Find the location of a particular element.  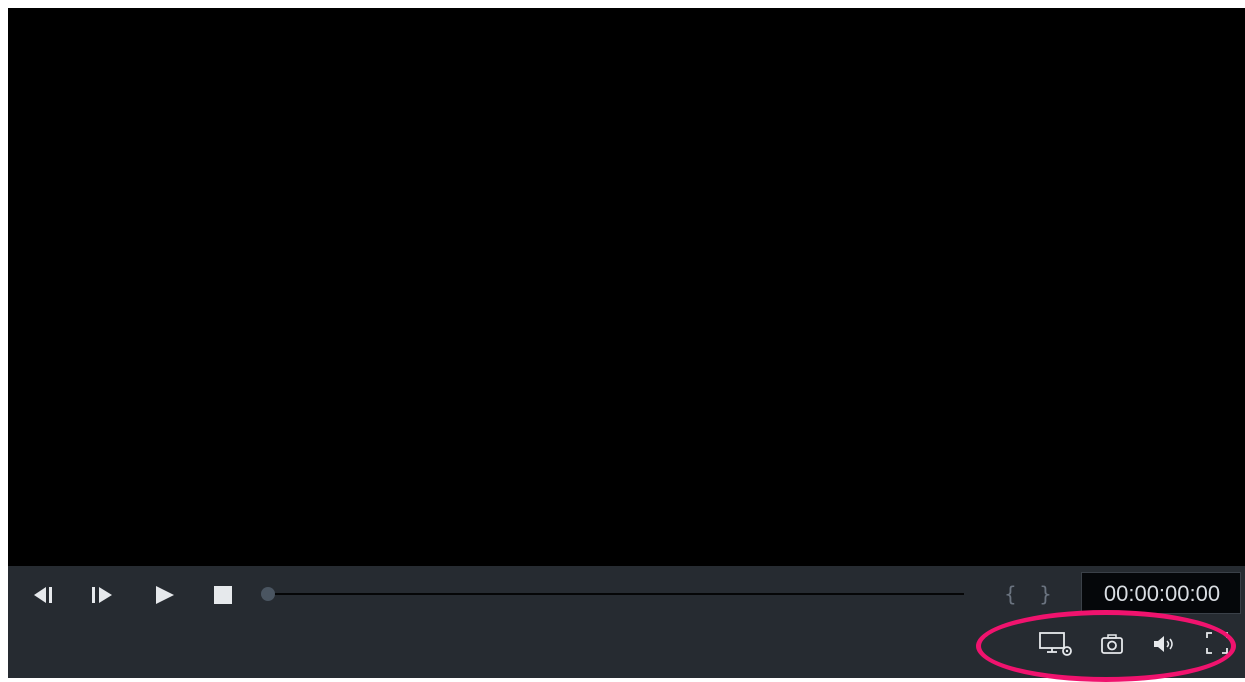

timecode-text: 00:00:00:00 is located at coordinates (1162, 593).